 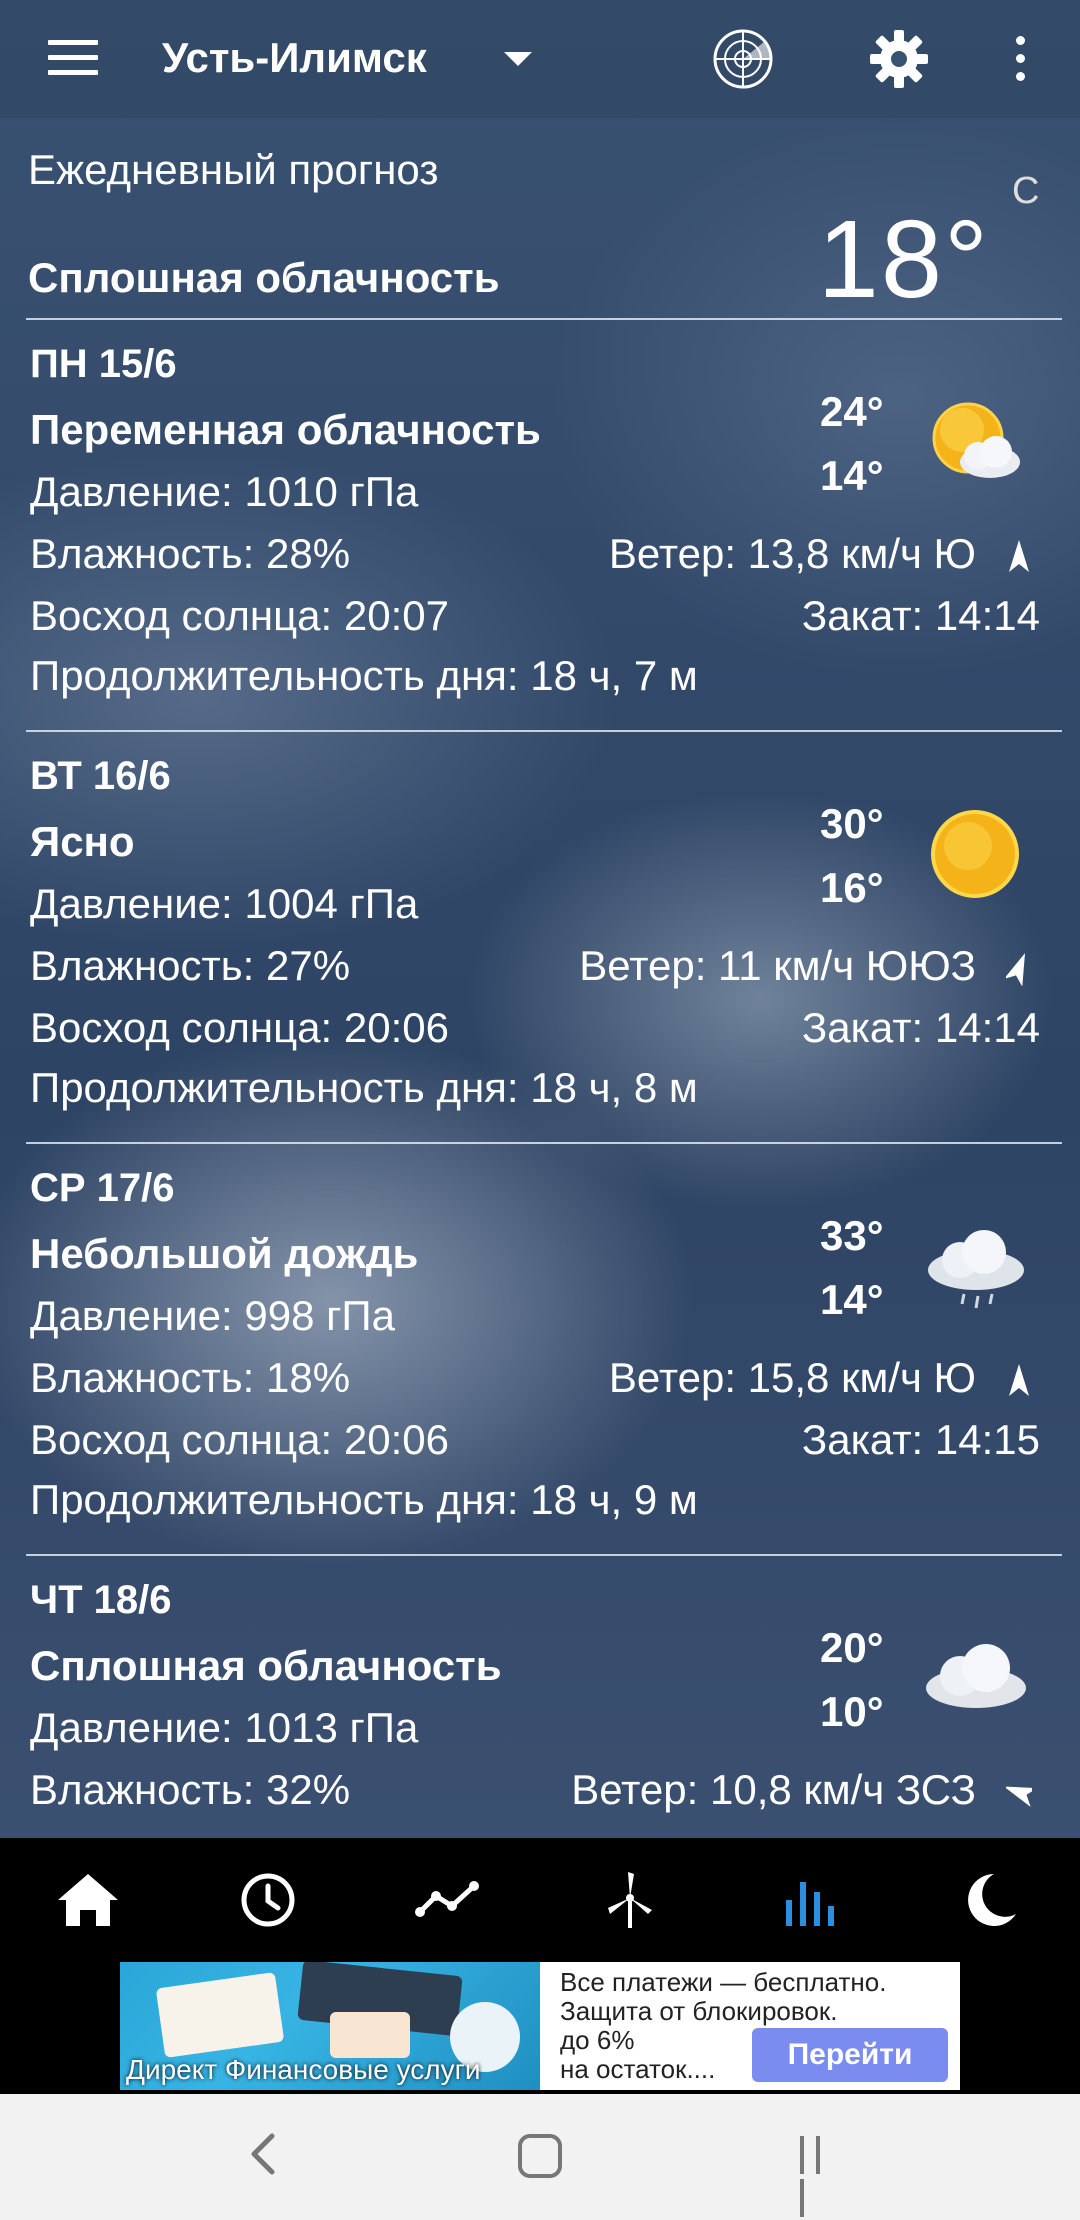 I want to click on radar-icon, so click(x=743, y=59).